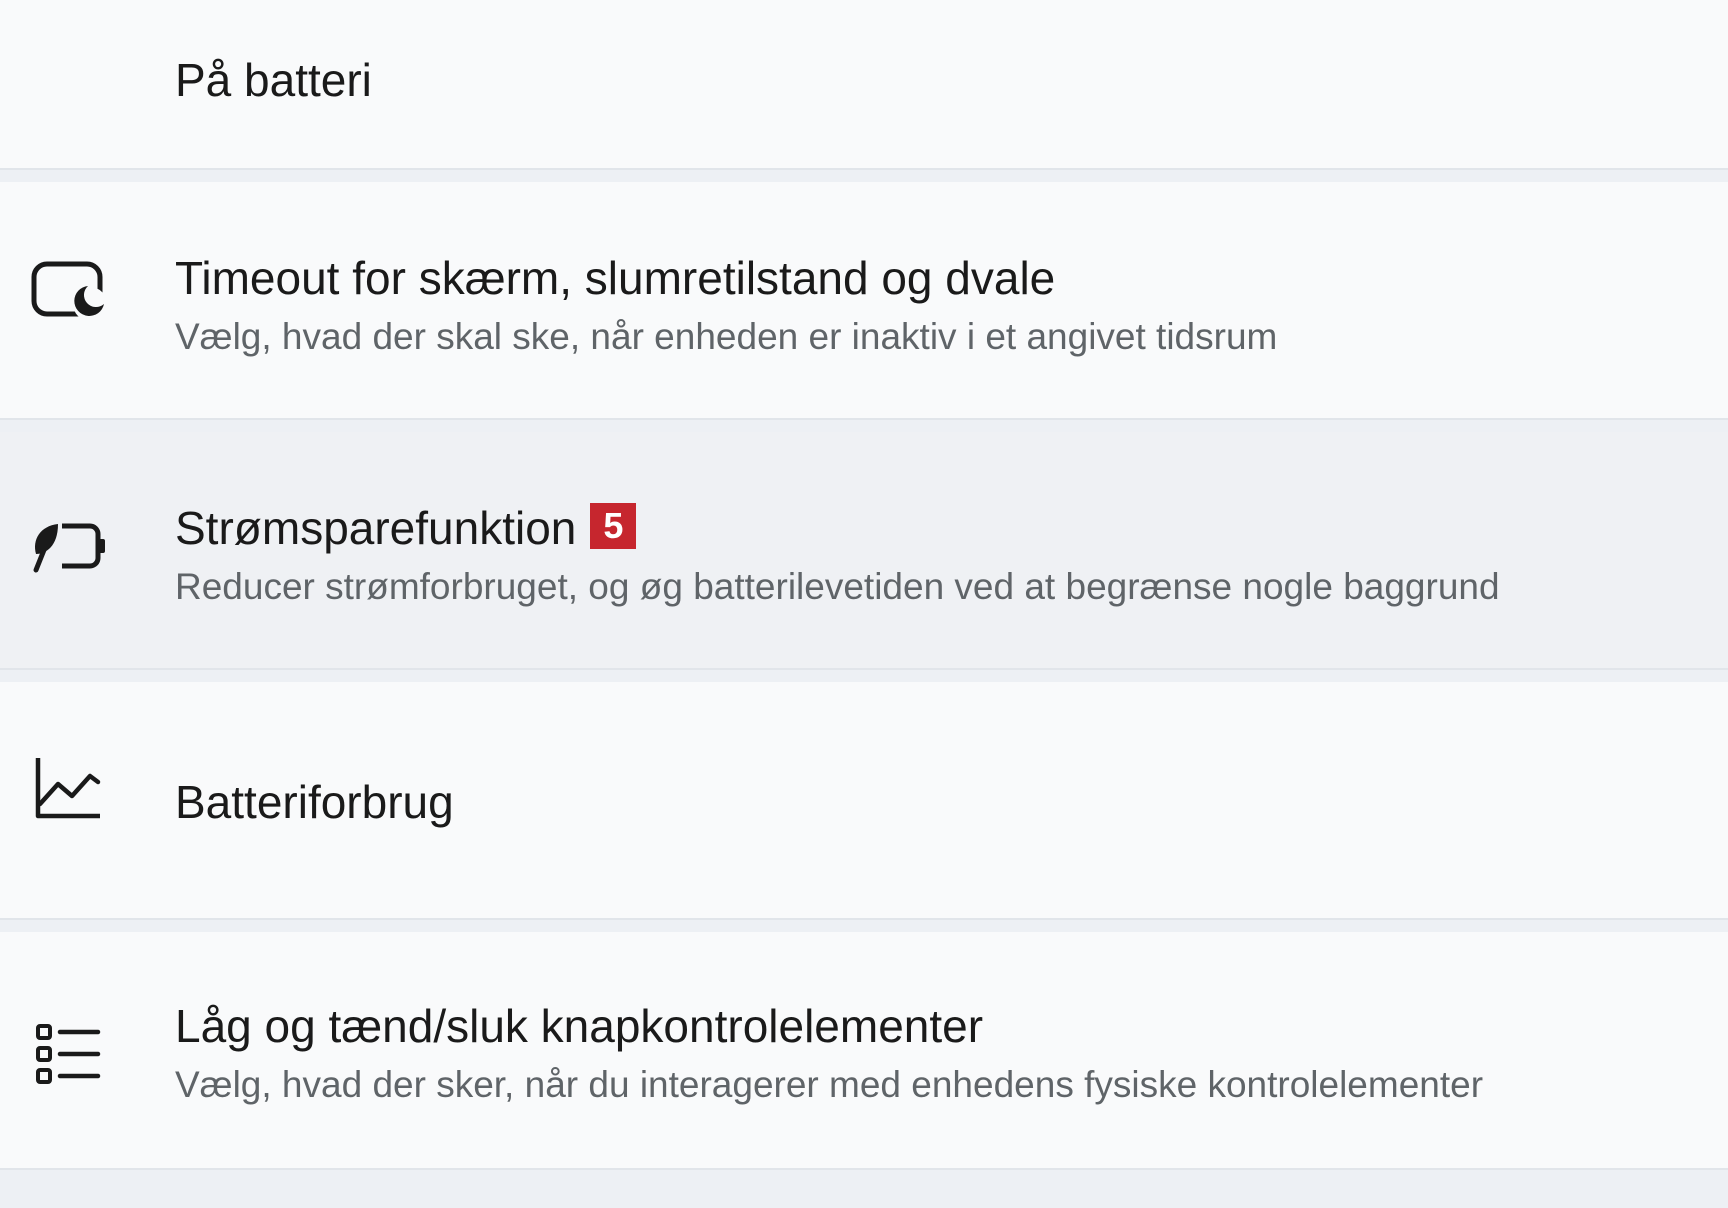 The height and width of the screenshot is (1208, 1728). What do you see at coordinates (376, 528) in the screenshot?
I see `settings-item-title-text: Strømsparefunktion` at bounding box center [376, 528].